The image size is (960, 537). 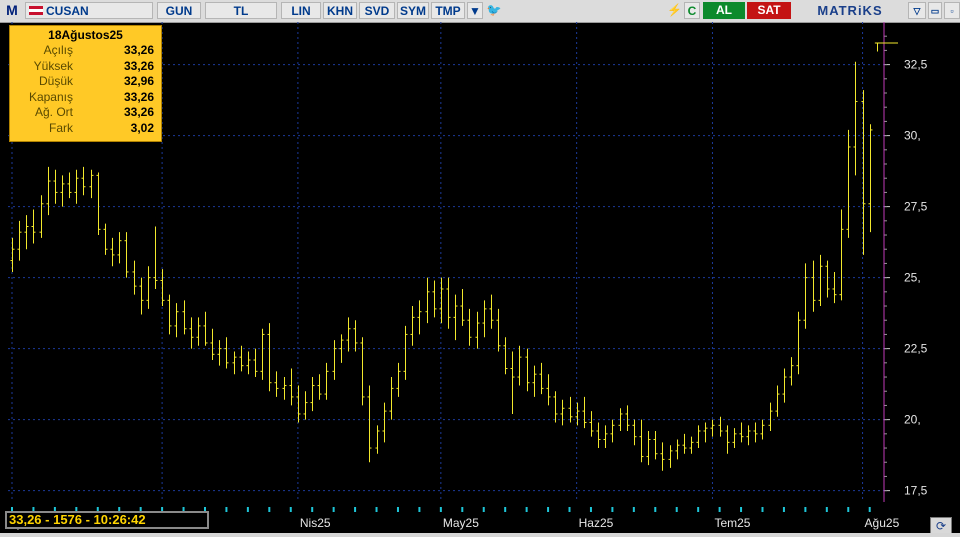 What do you see at coordinates (55, 81) in the screenshot?
I see `info-label: Düşük` at bounding box center [55, 81].